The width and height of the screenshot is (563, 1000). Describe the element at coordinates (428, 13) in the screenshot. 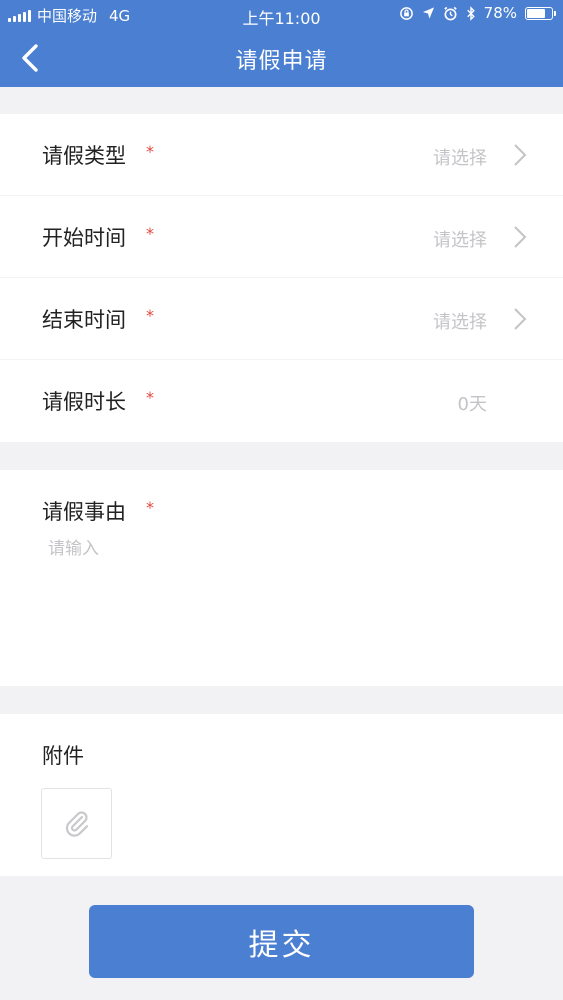

I see `location-arrow-icon` at that location.